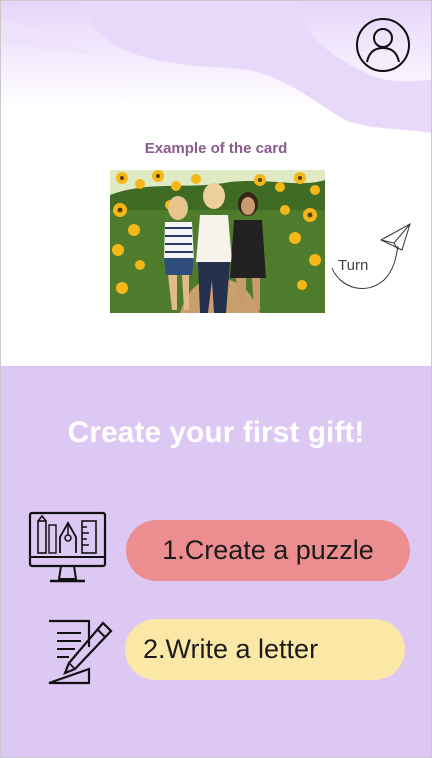 Image resolution: width=432 pixels, height=758 pixels. I want to click on create-puzzle-button: 1.Create a puzzle, so click(268, 550).